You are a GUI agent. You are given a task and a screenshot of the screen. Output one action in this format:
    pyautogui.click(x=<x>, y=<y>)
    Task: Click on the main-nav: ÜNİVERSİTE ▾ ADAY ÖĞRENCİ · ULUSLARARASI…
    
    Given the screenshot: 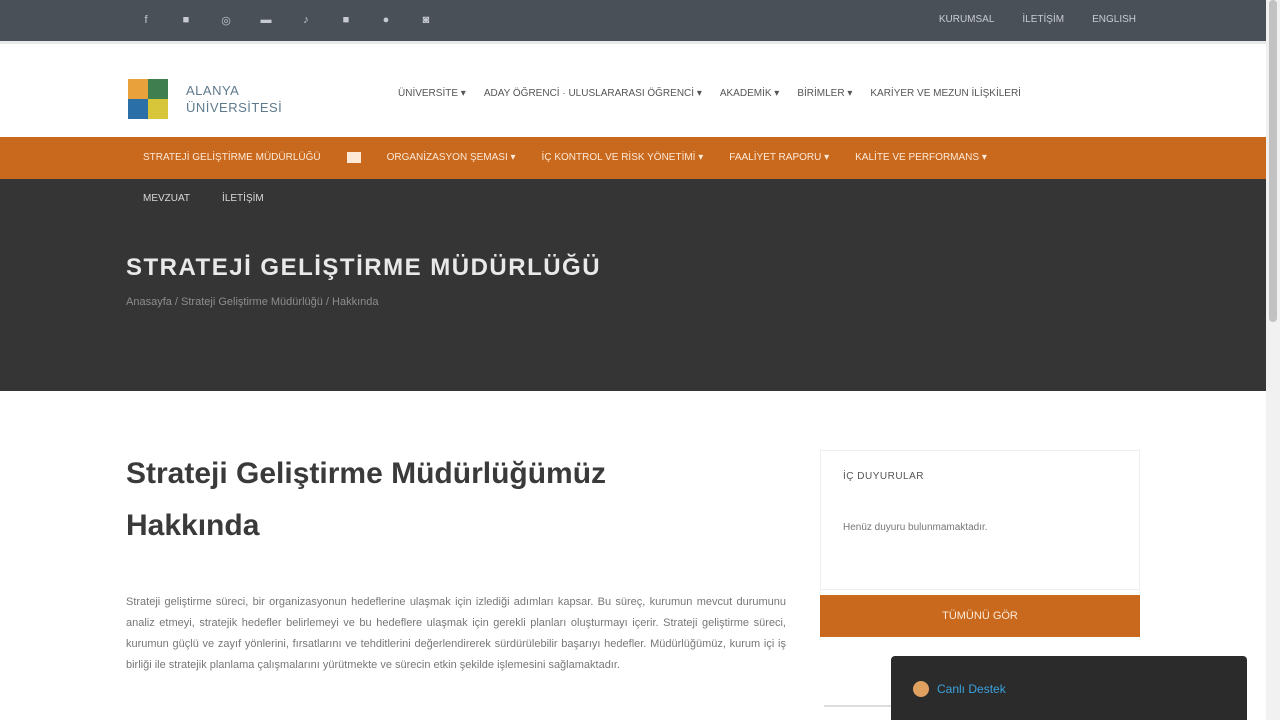 What is the action you would take?
    pyautogui.click(x=709, y=93)
    